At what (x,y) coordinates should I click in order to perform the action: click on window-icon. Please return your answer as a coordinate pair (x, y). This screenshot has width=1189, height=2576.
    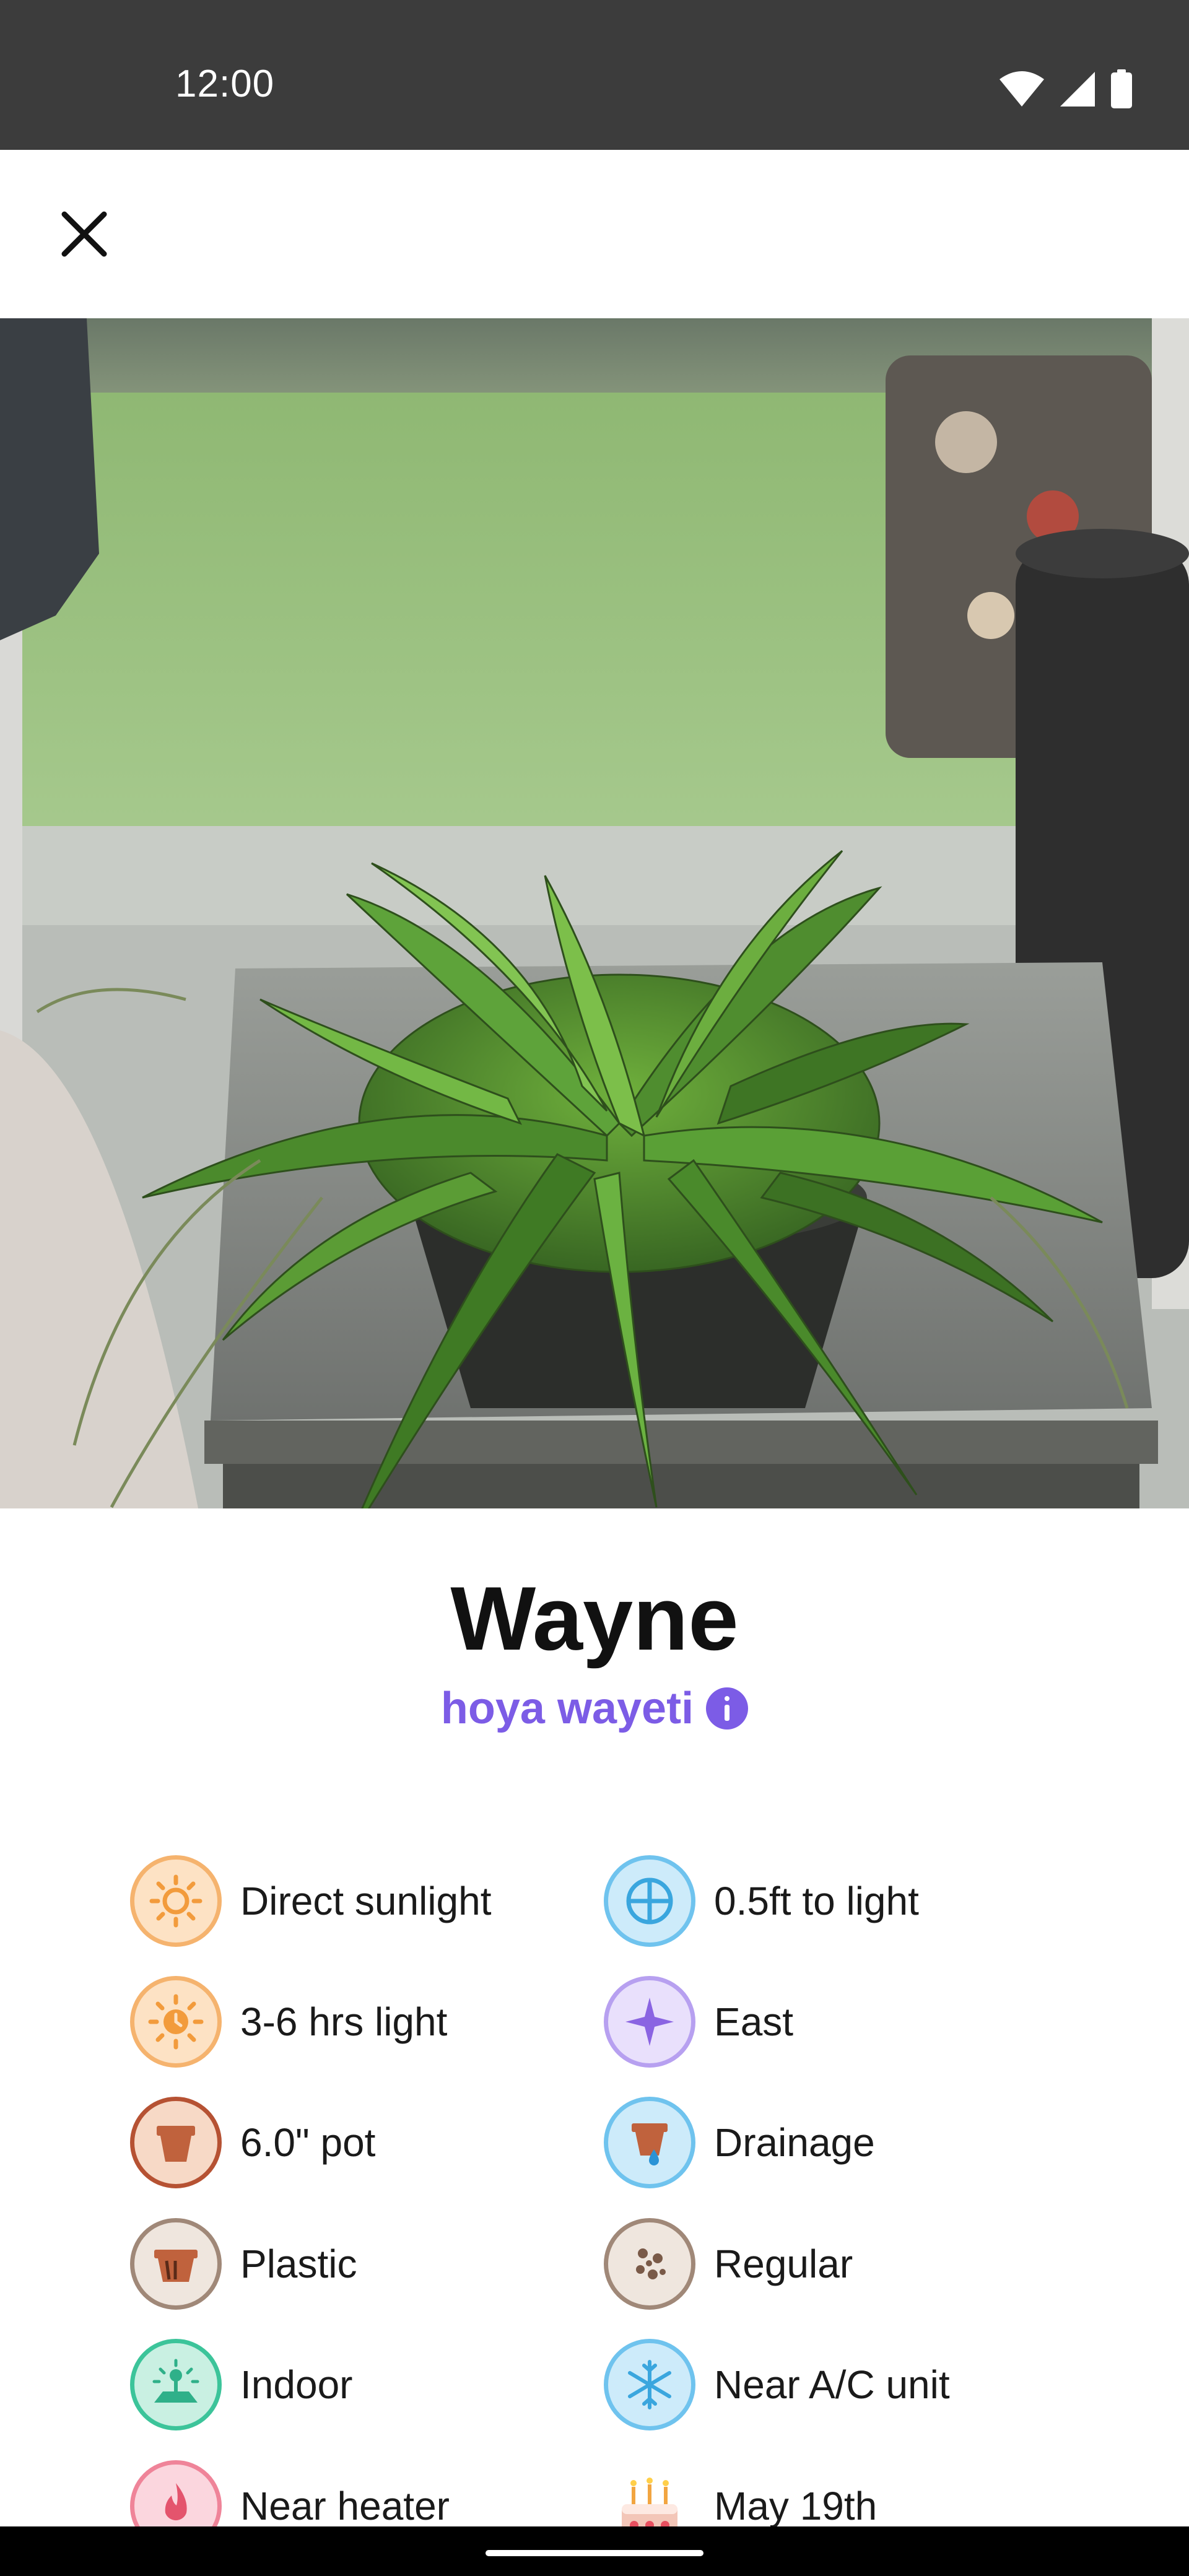
    Looking at the image, I should click on (649, 1901).